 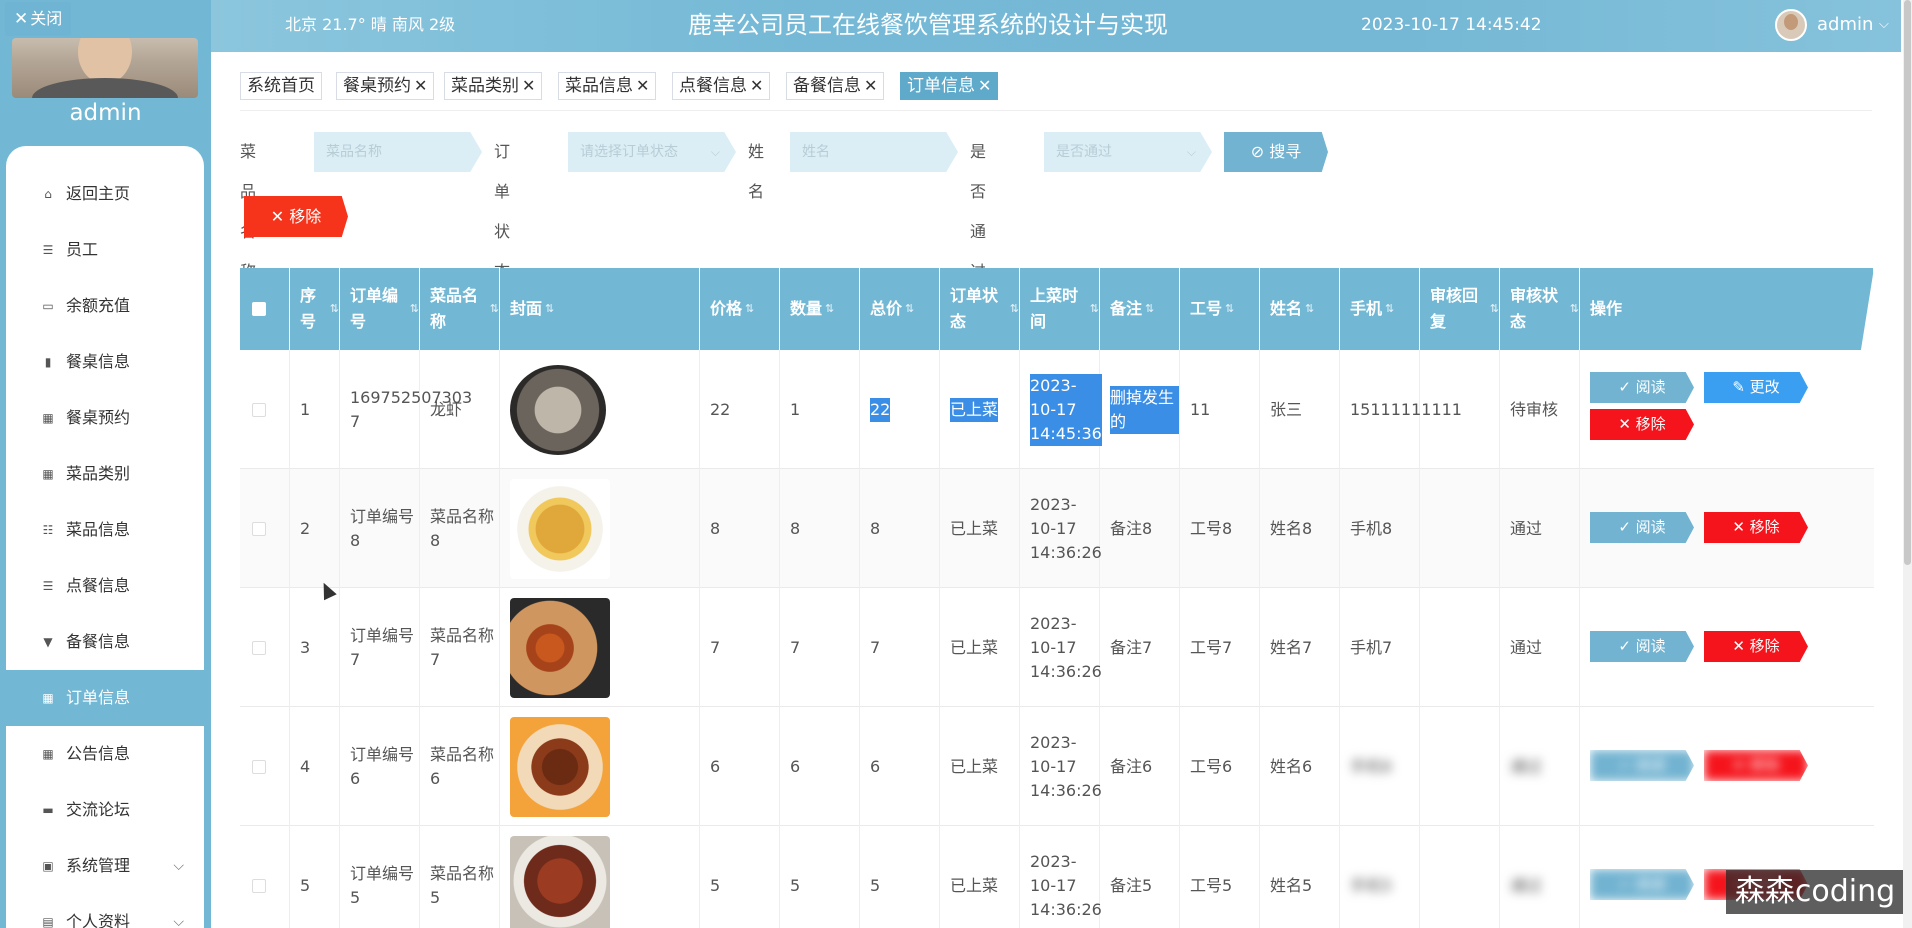 What do you see at coordinates (281, 86) in the screenshot?
I see `tab-item: 系统首页` at bounding box center [281, 86].